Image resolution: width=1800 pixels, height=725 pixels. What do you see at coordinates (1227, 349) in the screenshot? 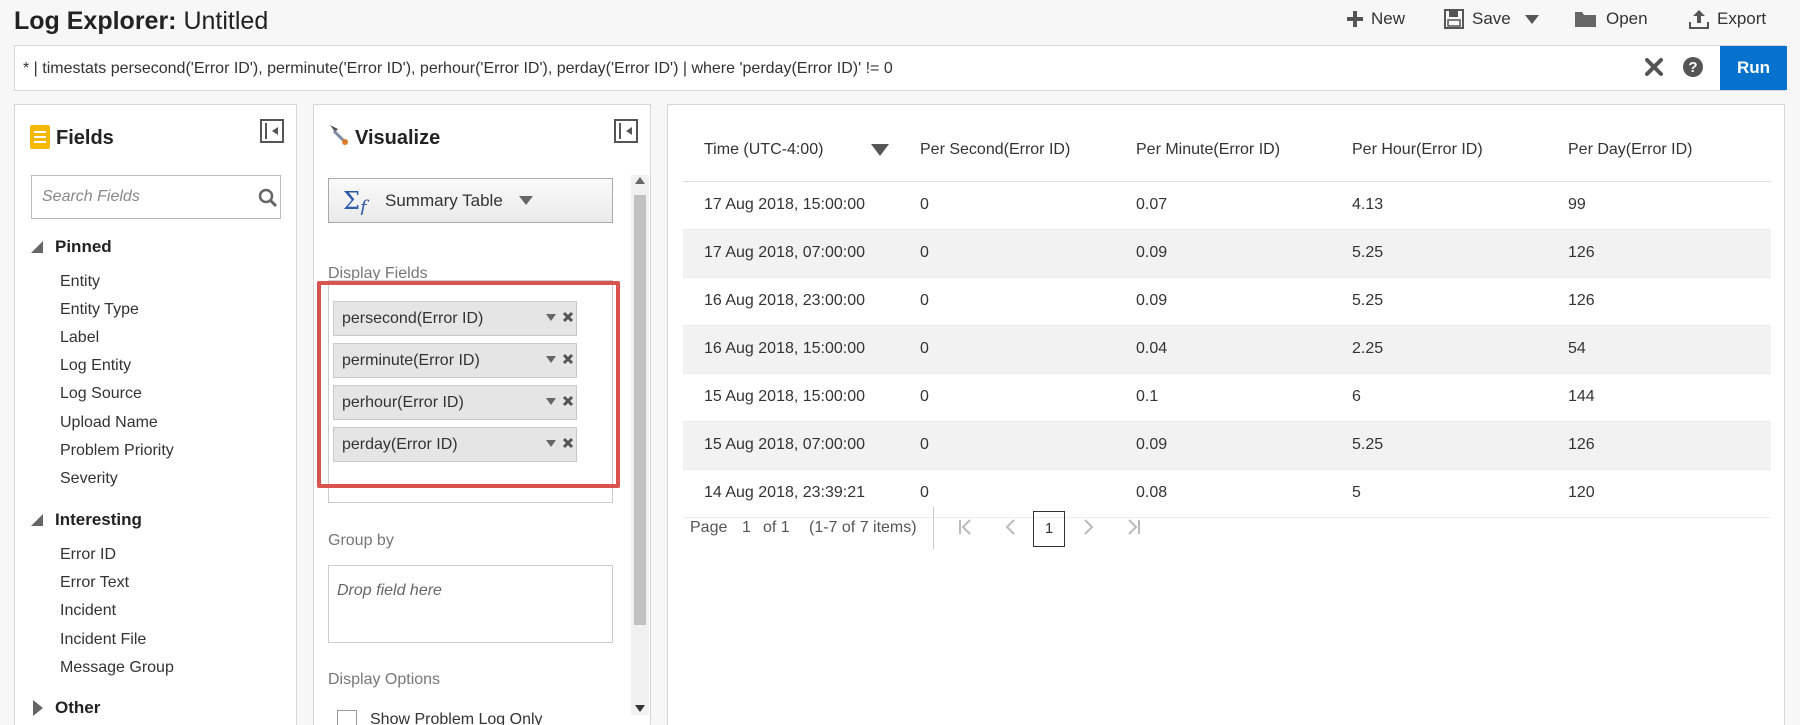
I see `table-row: 16 Aug 2018, 15:00:00 0 0.04 2.25 54` at bounding box center [1227, 349].